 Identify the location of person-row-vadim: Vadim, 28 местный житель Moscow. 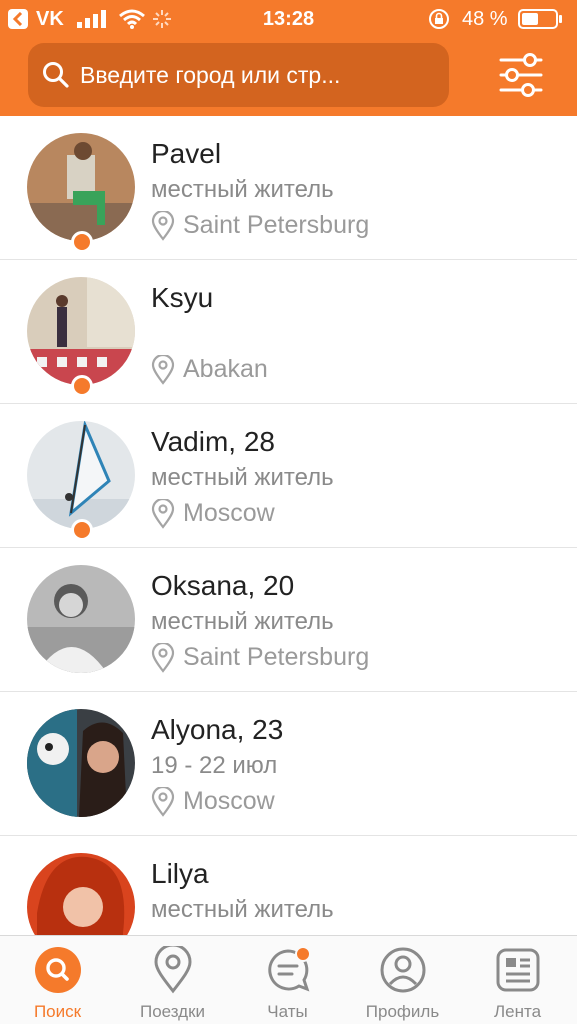
(288, 476).